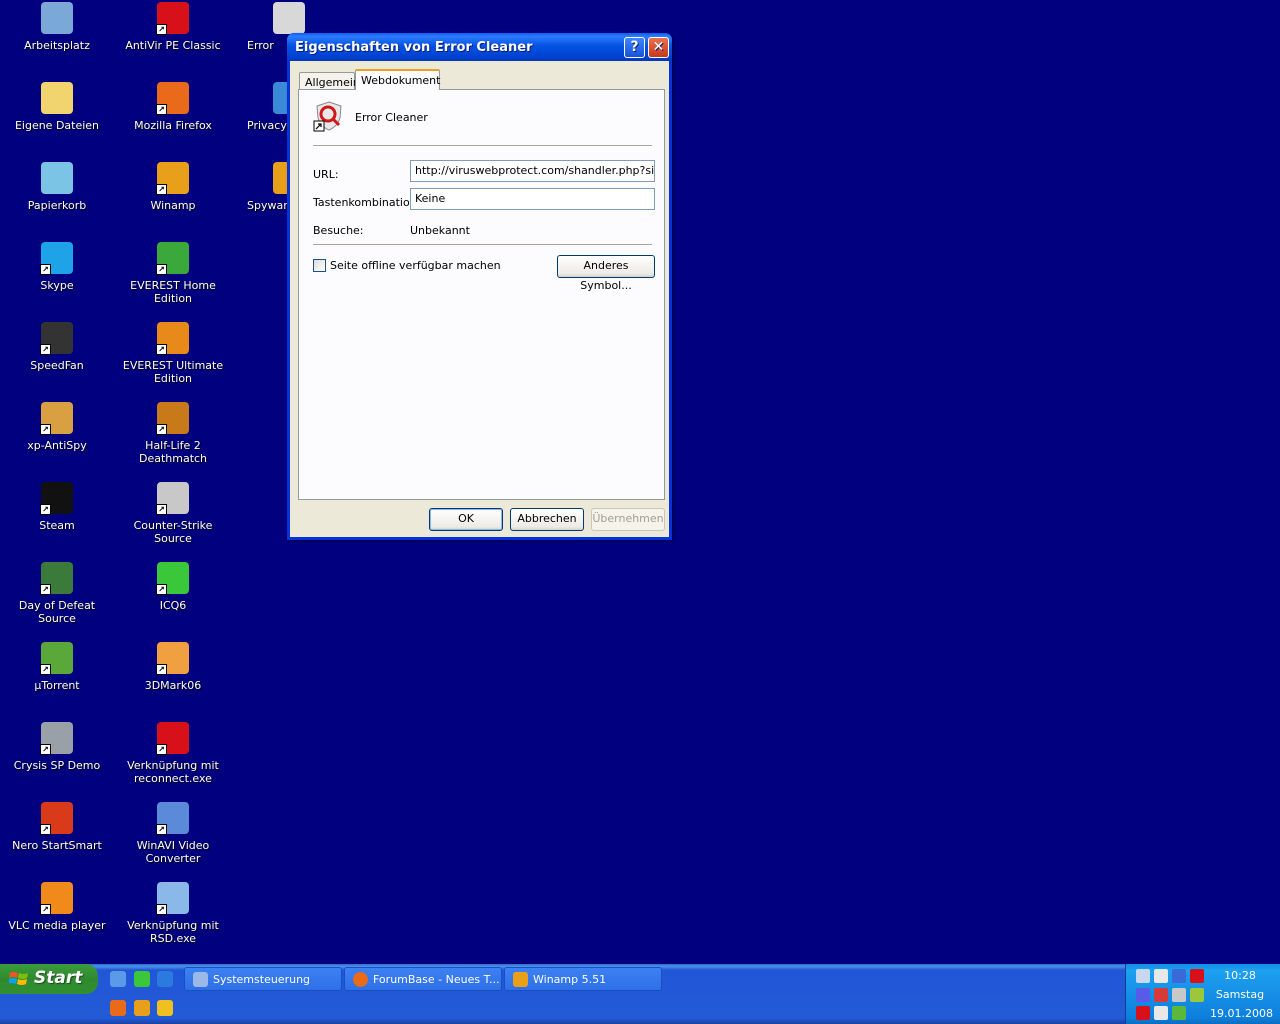 The width and height of the screenshot is (1280, 1024). I want to click on desktop-shortcut-label: Skype, so click(57, 285).